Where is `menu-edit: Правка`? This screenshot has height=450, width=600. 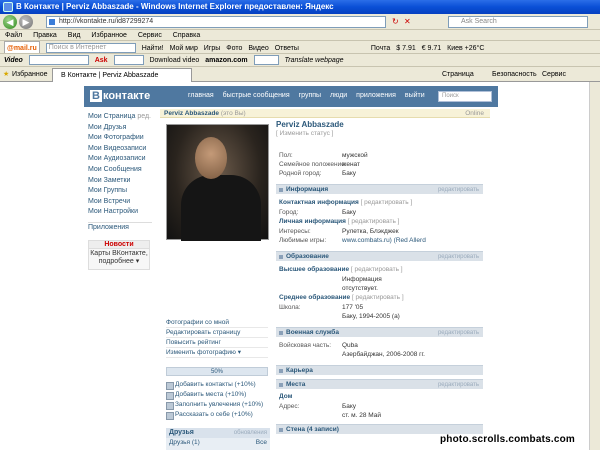
menu-edit: Правка is located at coordinates (45, 35).